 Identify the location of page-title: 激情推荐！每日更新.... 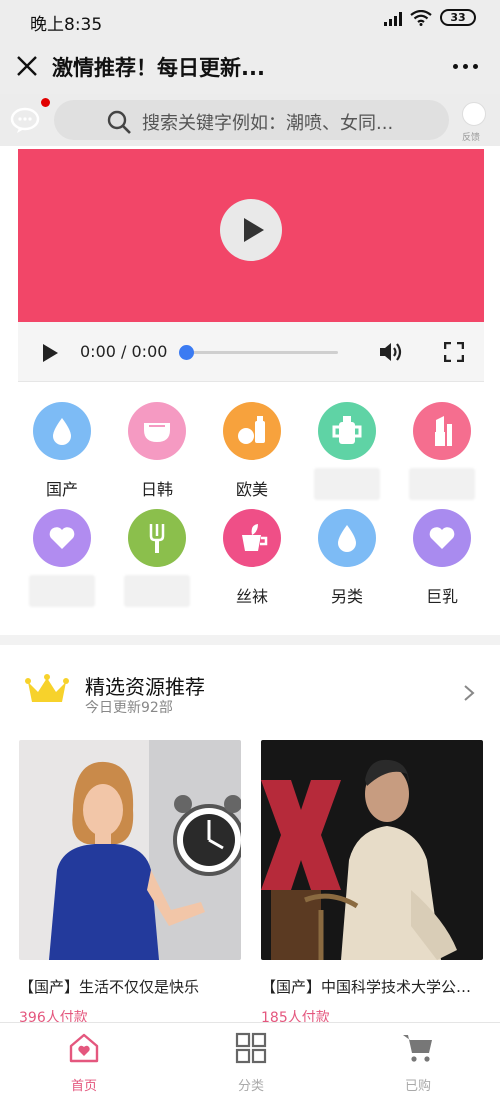
(158, 68).